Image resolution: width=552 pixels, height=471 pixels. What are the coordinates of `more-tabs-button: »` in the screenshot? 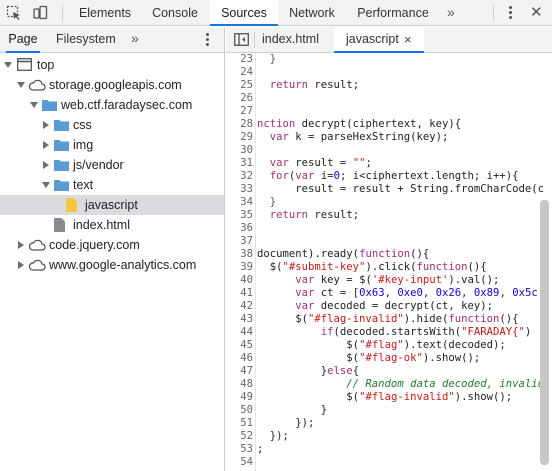 It's located at (451, 13).